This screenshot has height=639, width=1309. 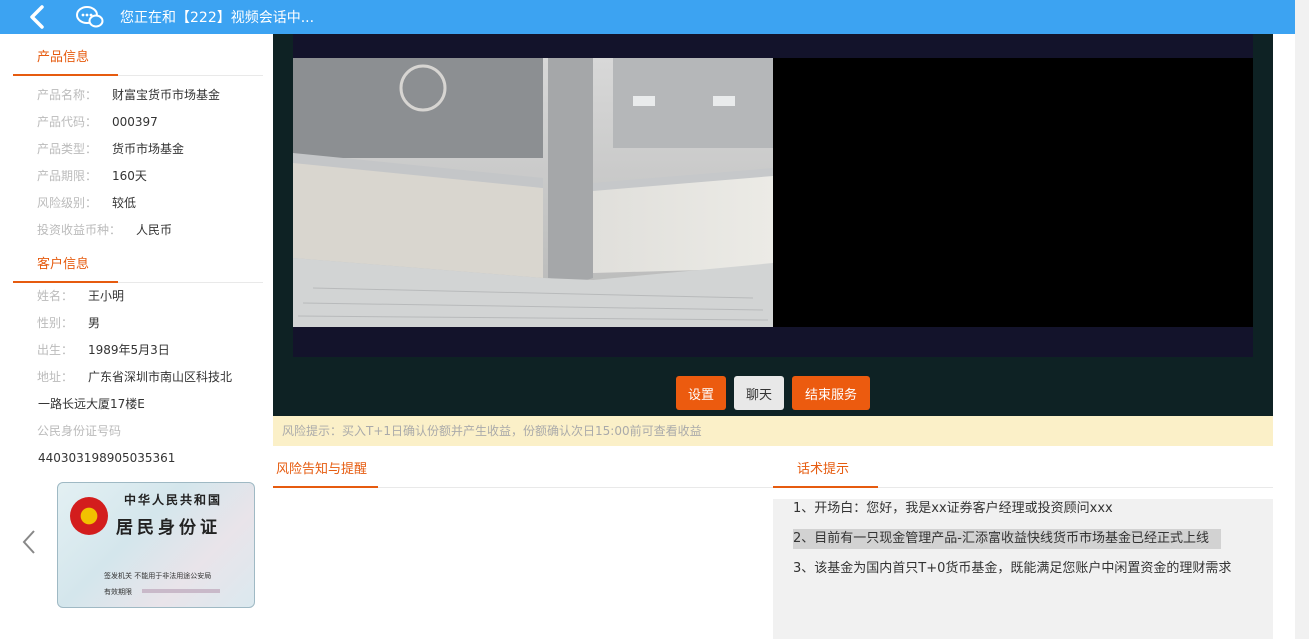 What do you see at coordinates (105, 230) in the screenshot?
I see `currency-row: 投资收益币种： 人民币` at bounding box center [105, 230].